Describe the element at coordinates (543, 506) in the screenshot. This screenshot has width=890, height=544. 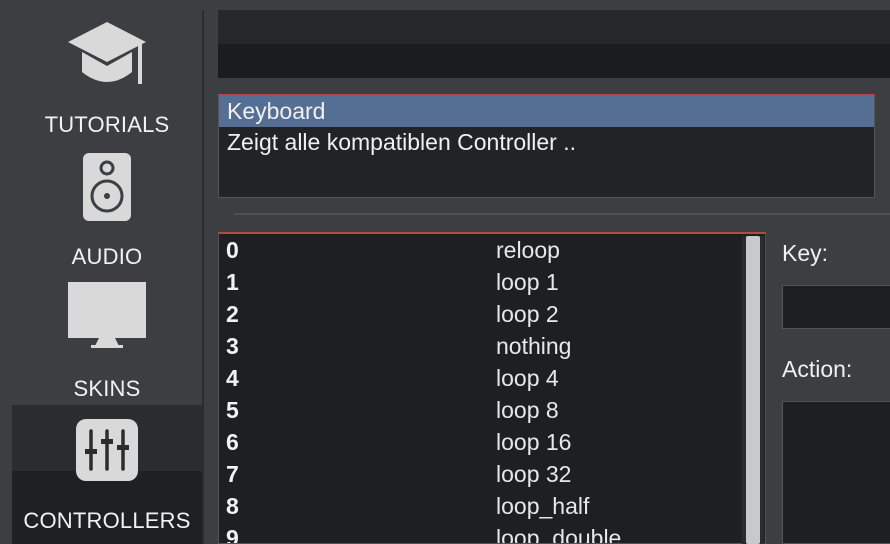
I see `mapping-action: loop_half` at that location.